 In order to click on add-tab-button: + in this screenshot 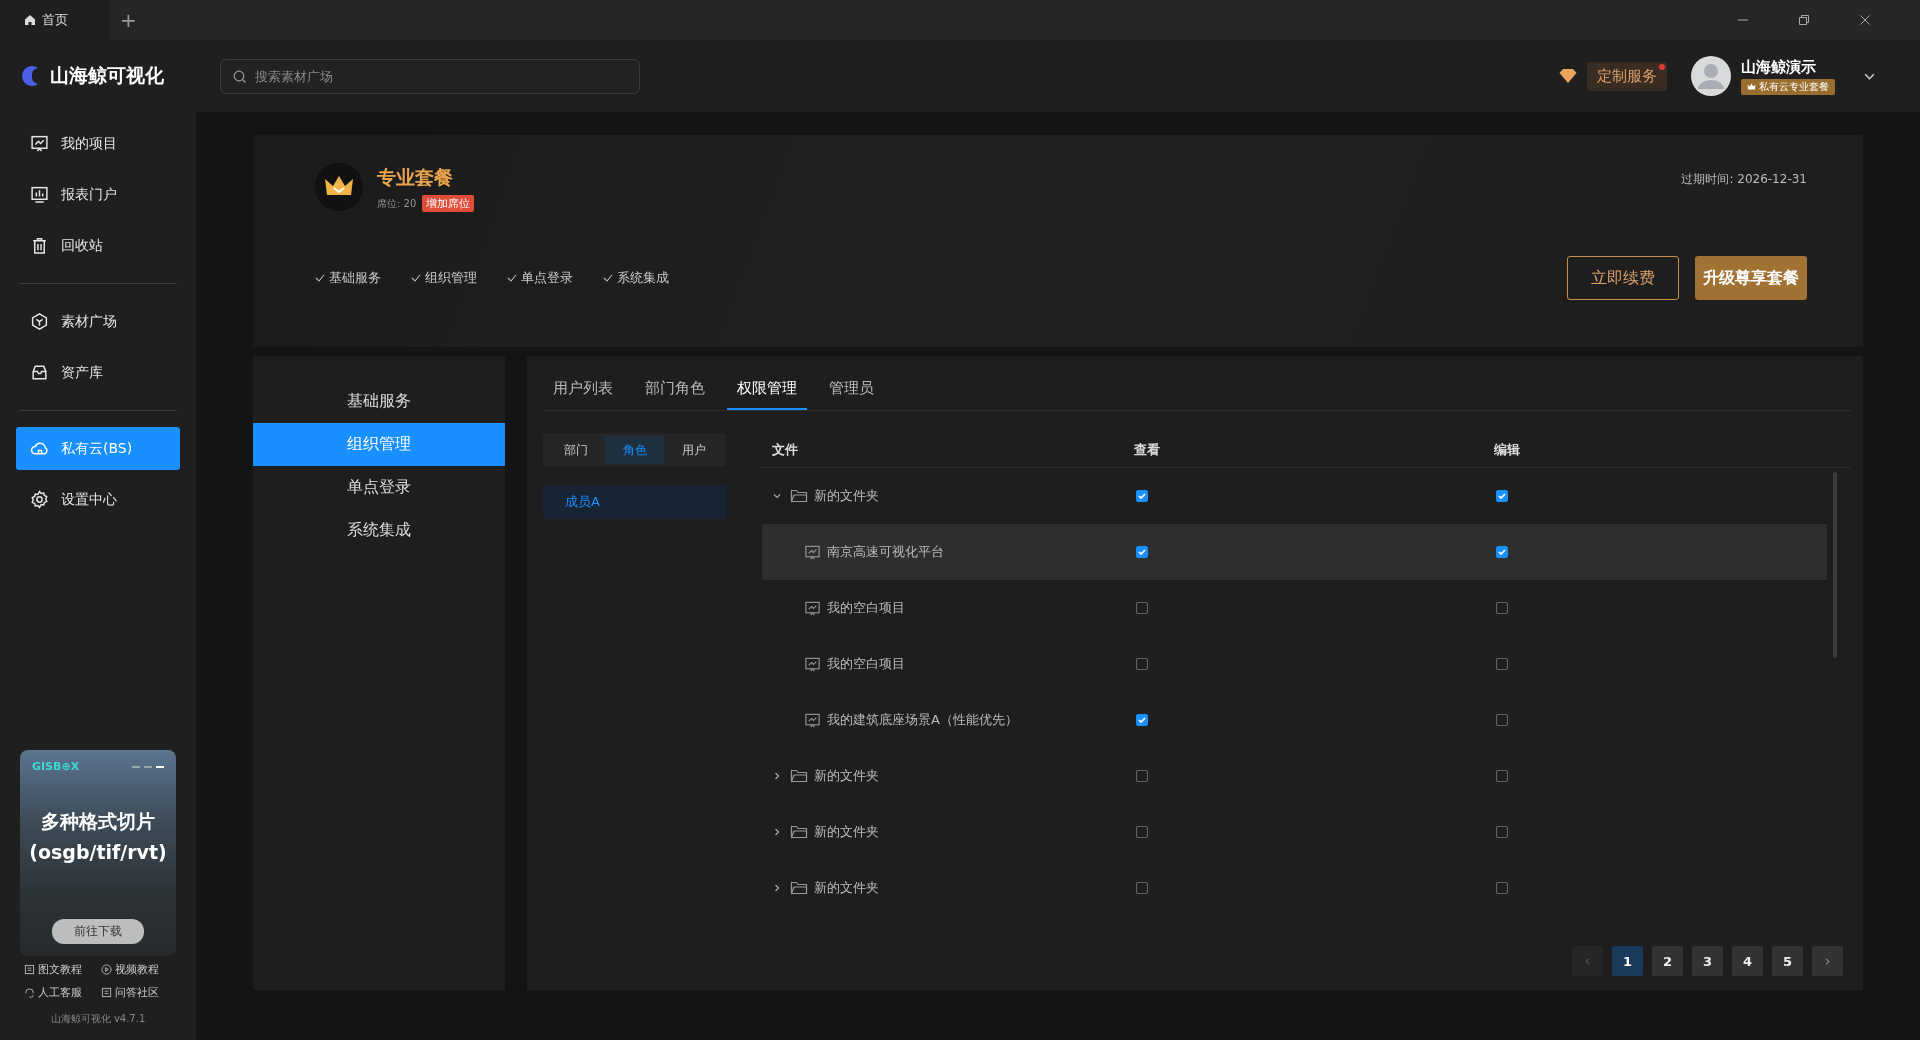, I will do `click(128, 20)`.